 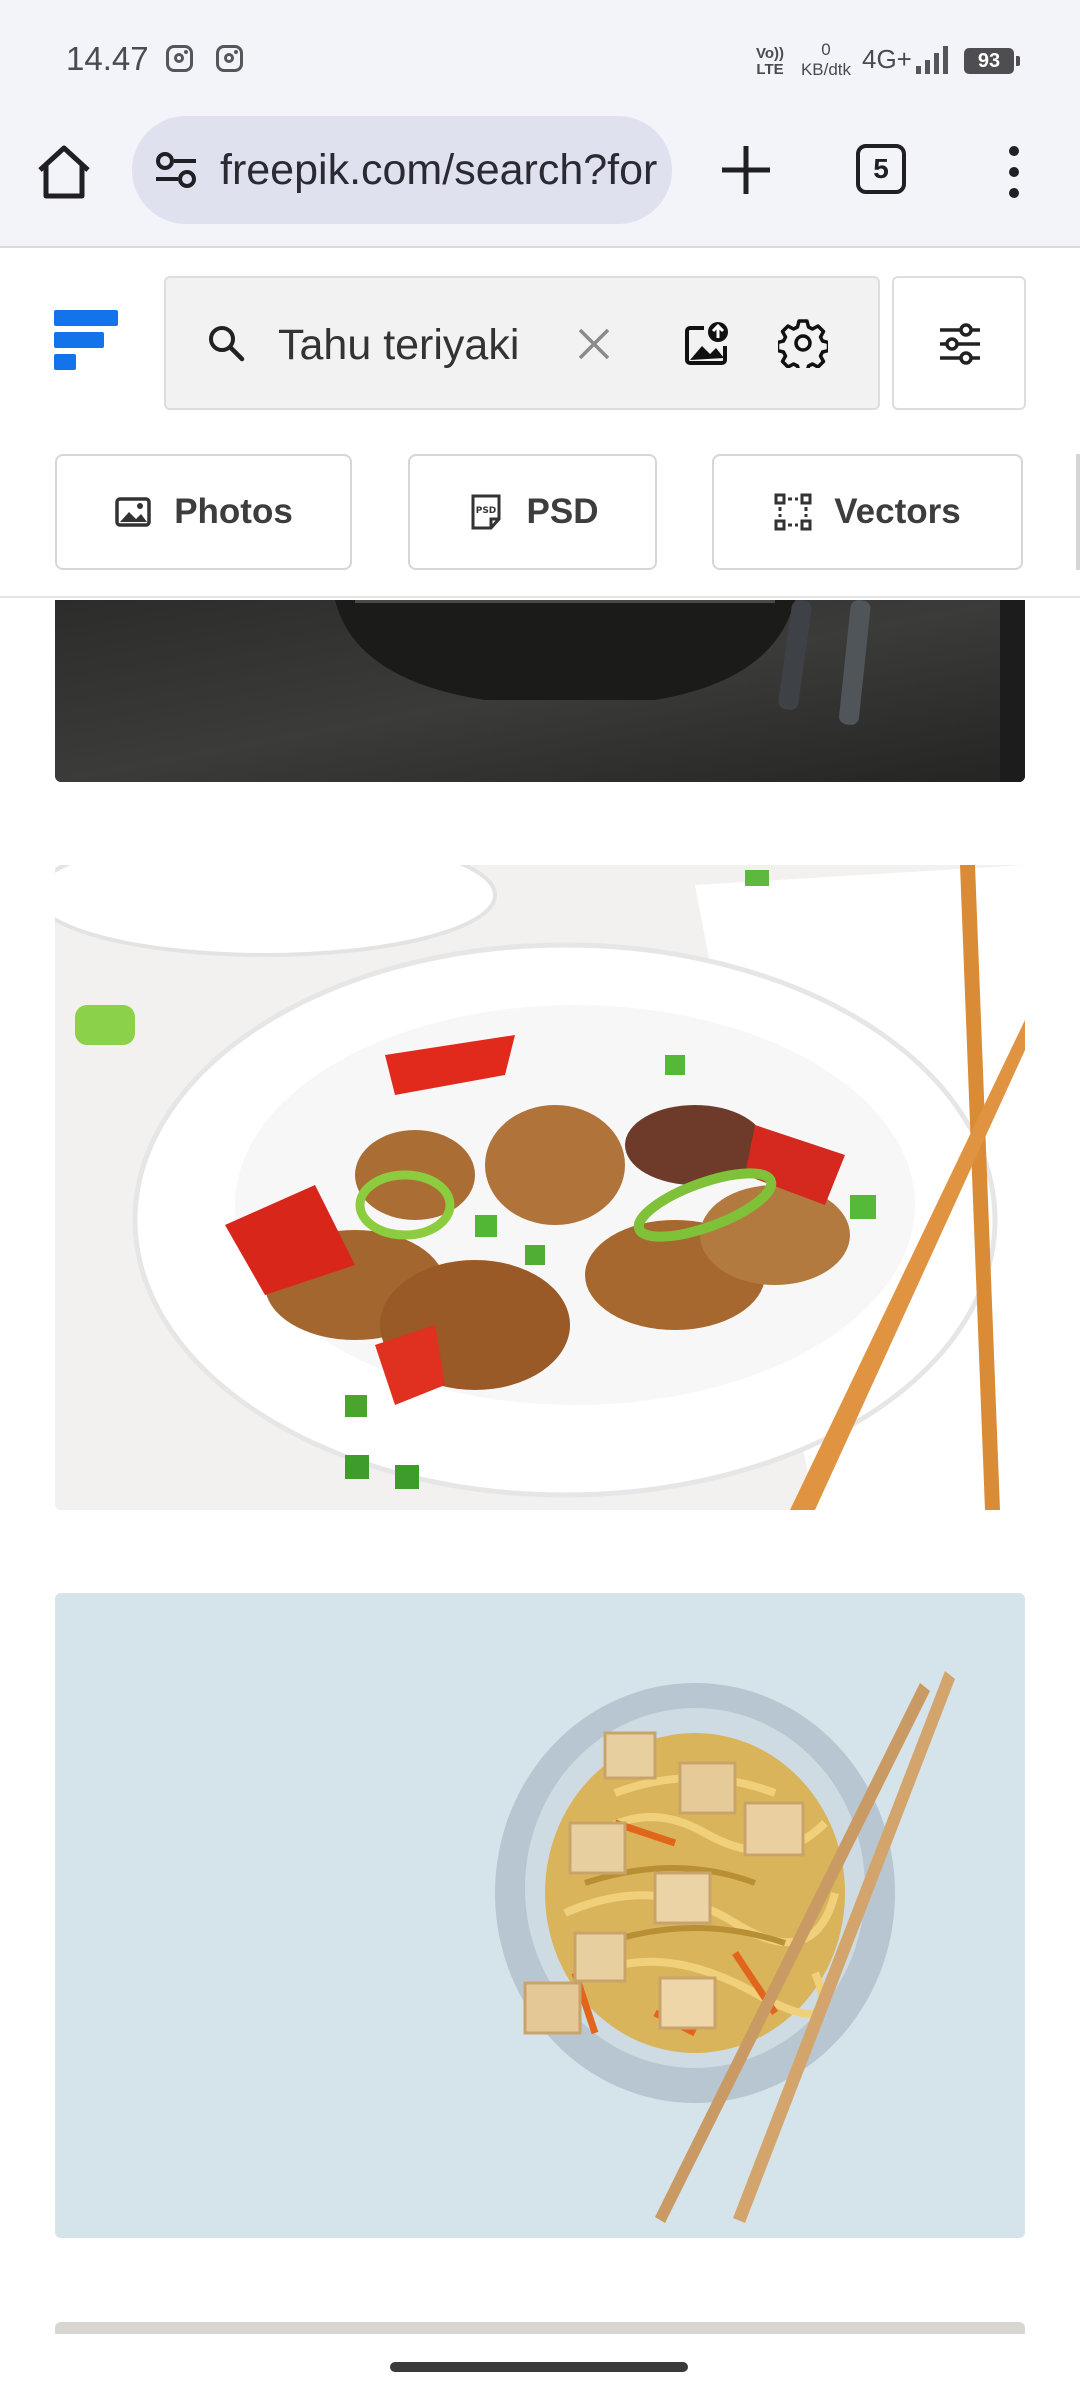 What do you see at coordinates (932, 60) in the screenshot?
I see `signal-icon` at bounding box center [932, 60].